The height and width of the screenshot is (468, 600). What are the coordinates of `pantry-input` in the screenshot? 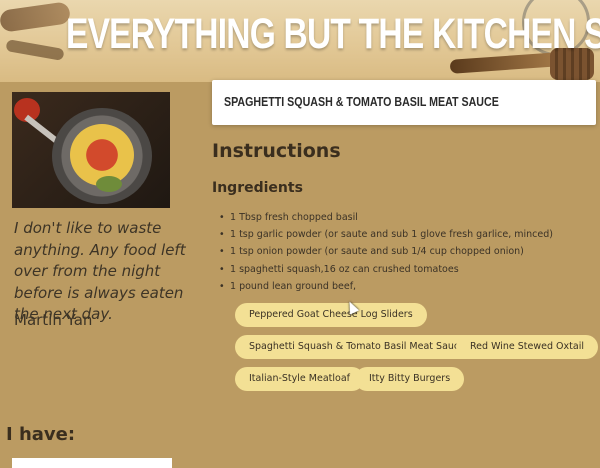 It's located at (92, 463).